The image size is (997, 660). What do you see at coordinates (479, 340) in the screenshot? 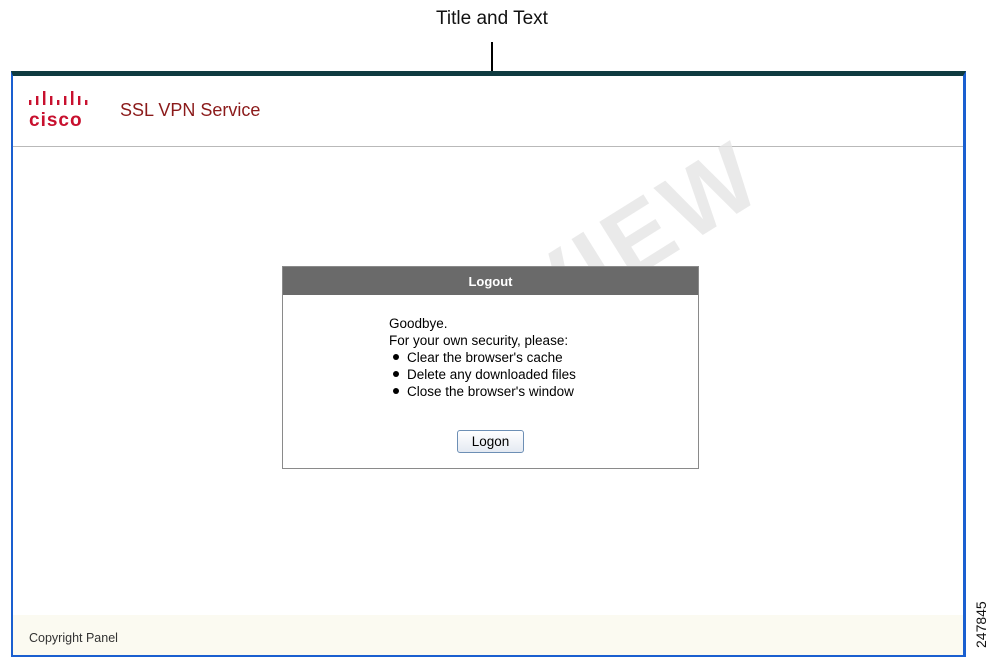
I see `instruction-text: For your own security, please:` at bounding box center [479, 340].